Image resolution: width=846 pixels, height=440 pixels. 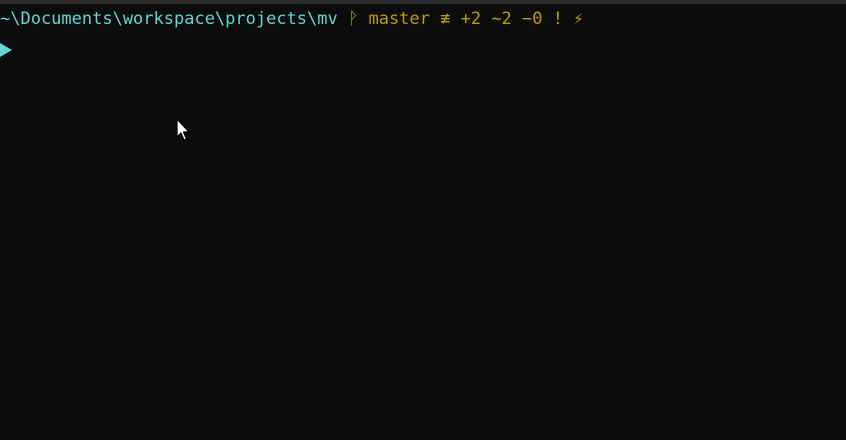 I want to click on mouse-pointer-icon, so click(x=183, y=129).